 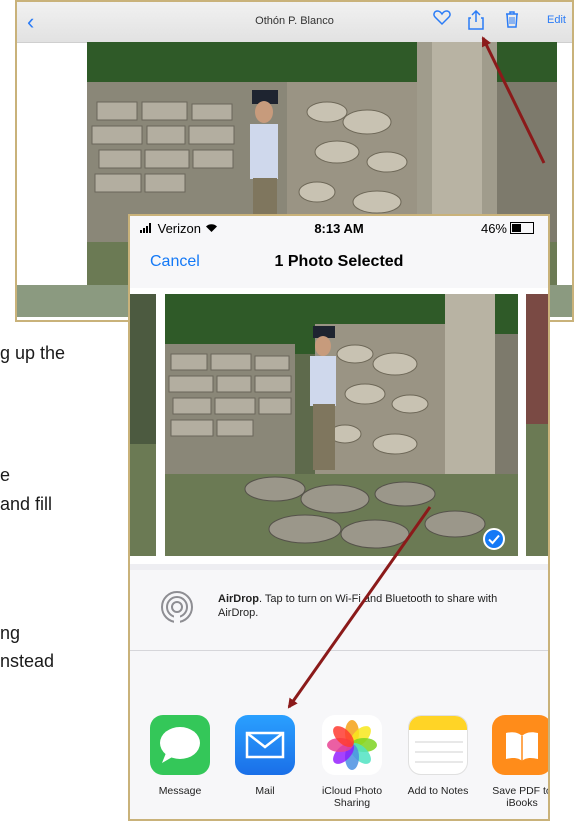 What do you see at coordinates (339, 228) in the screenshot?
I see `status-bar: Verizon 8:13 AM 46%` at bounding box center [339, 228].